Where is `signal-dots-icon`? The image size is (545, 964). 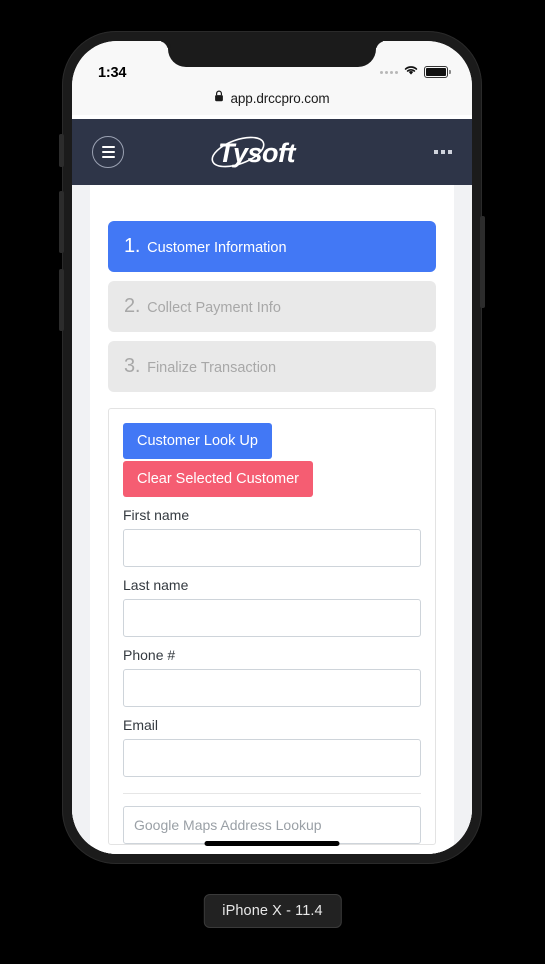 signal-dots-icon is located at coordinates (389, 72).